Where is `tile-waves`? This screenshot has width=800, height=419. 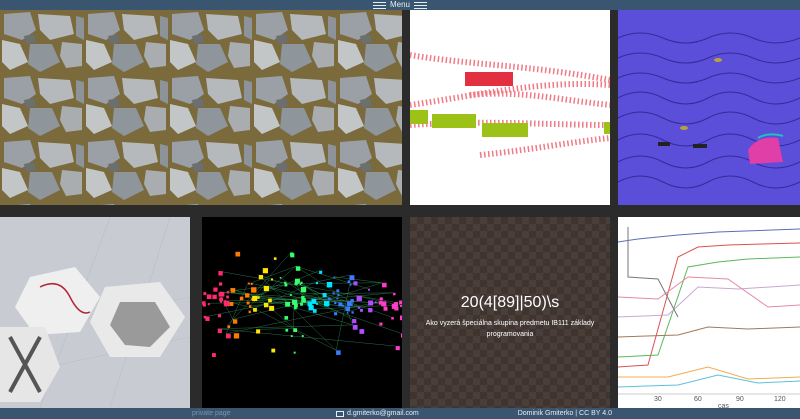 tile-waves is located at coordinates (709, 107).